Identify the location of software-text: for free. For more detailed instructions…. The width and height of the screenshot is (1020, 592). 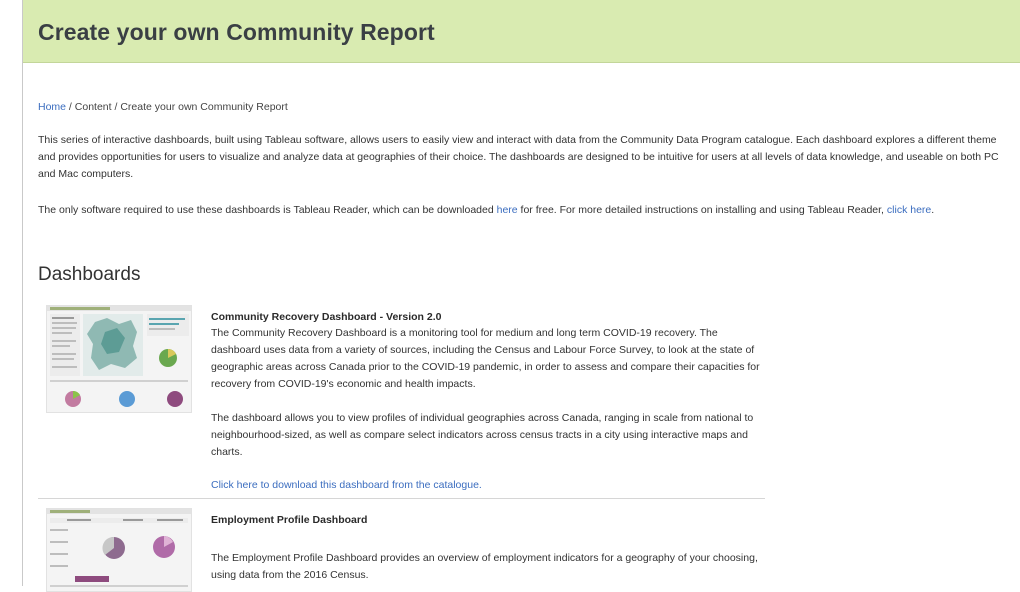
(702, 210).